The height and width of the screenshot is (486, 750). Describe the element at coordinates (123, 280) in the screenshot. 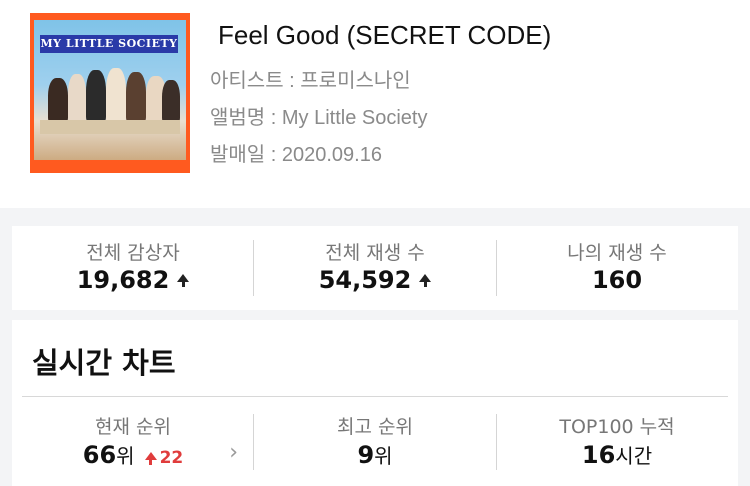

I see `total-listeners-value: 19,682` at that location.